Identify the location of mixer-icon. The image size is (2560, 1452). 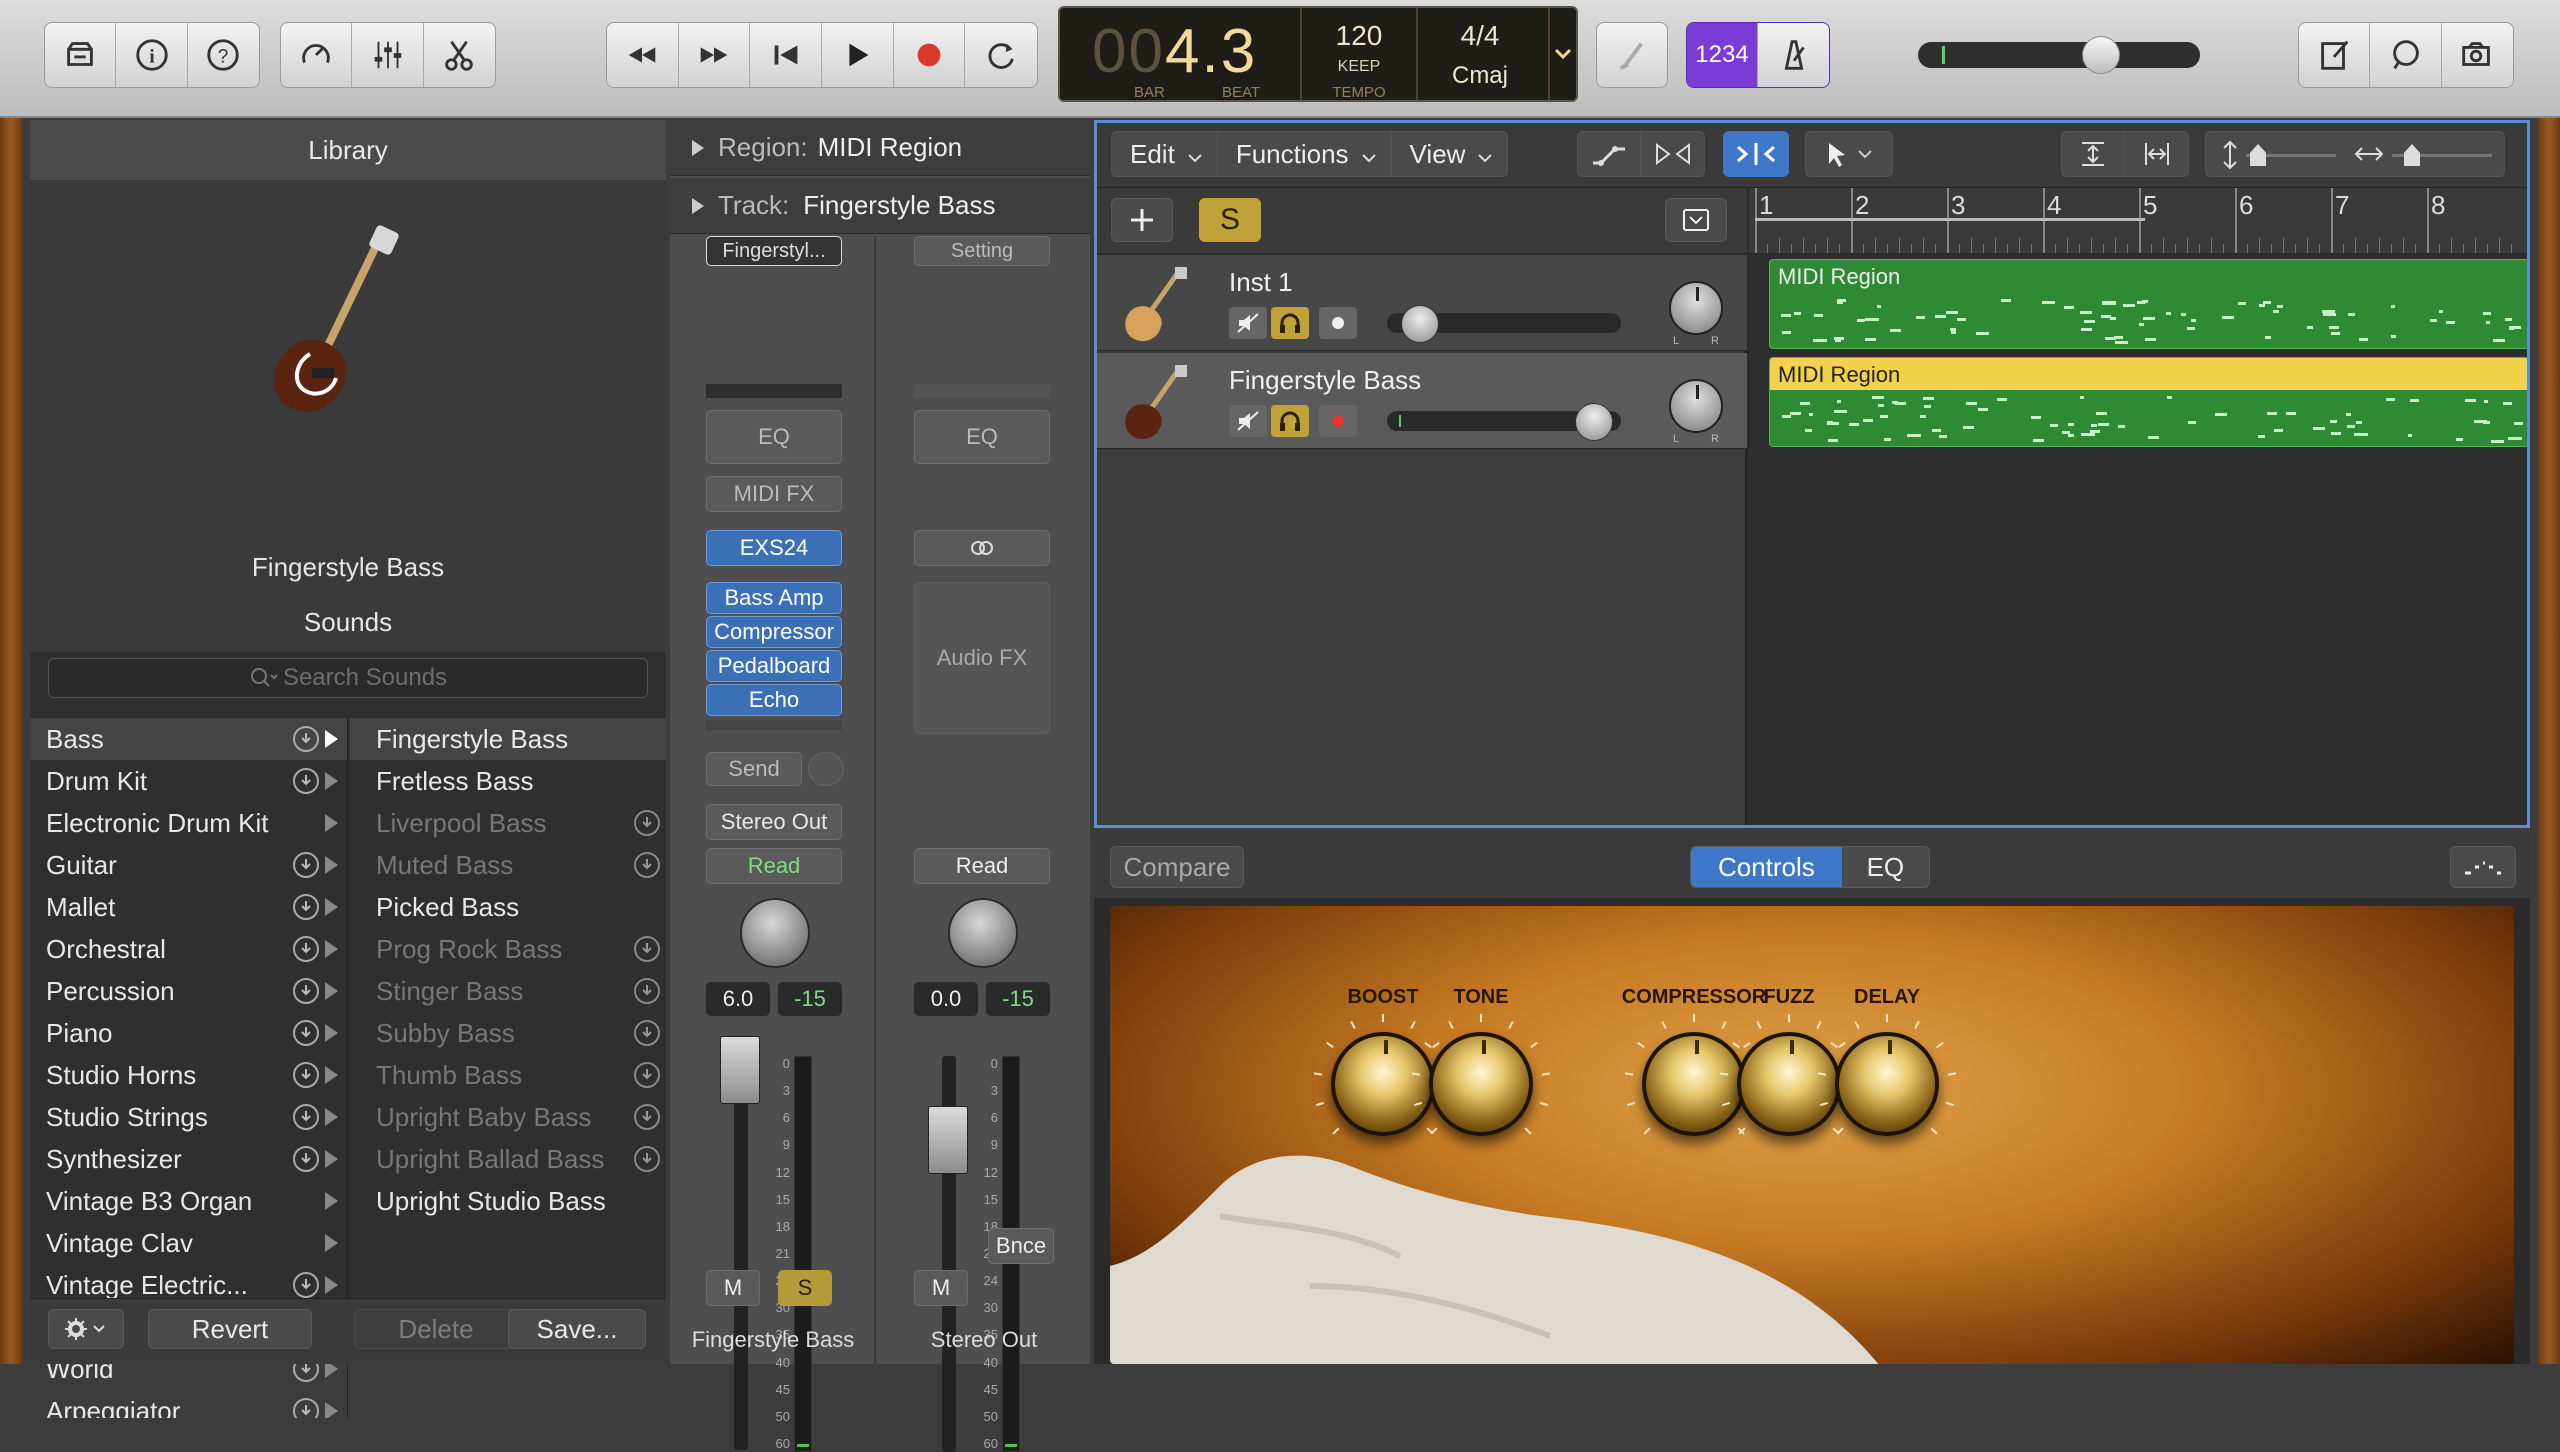
(388, 55).